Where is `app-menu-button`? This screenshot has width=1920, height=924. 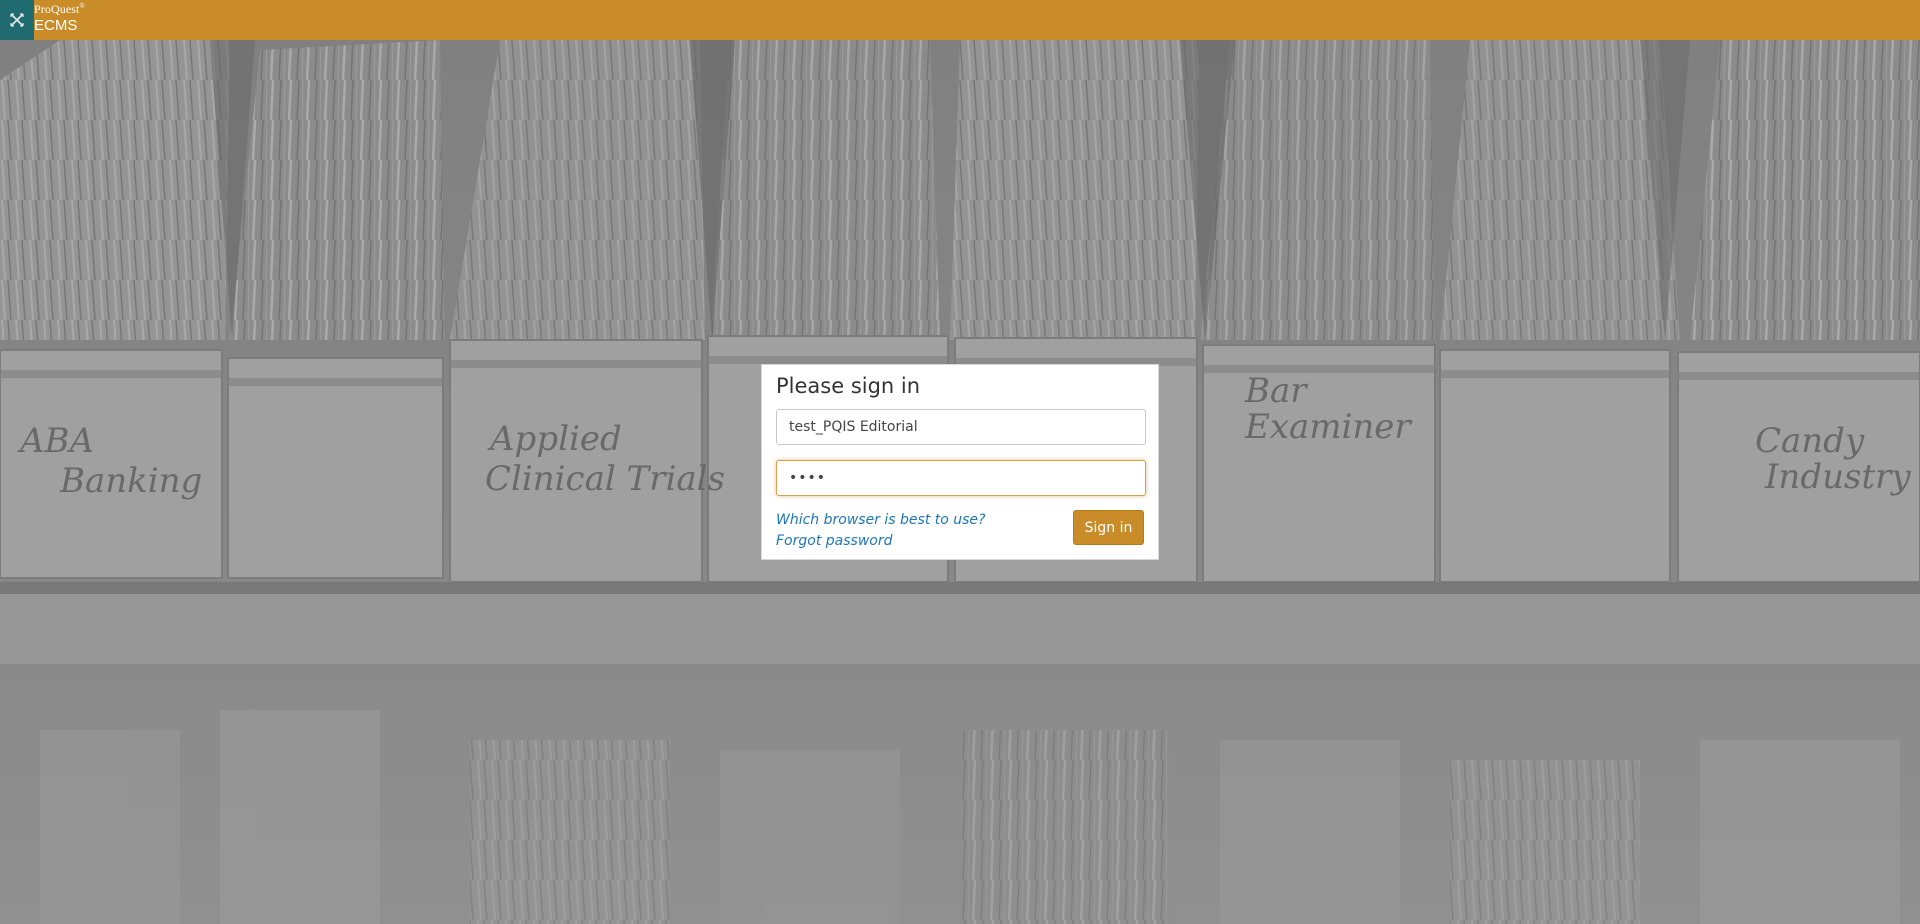
app-menu-button is located at coordinates (17, 20).